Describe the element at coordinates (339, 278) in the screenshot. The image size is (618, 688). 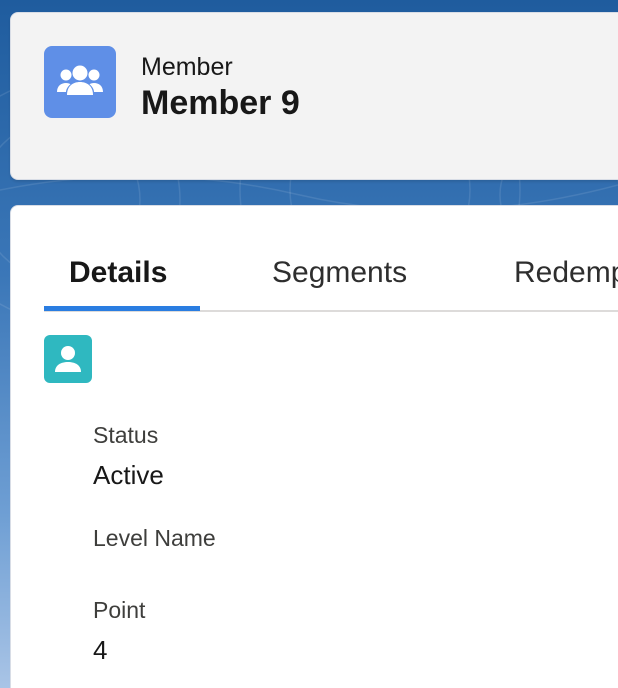
I see `tab-segments: Segments` at that location.